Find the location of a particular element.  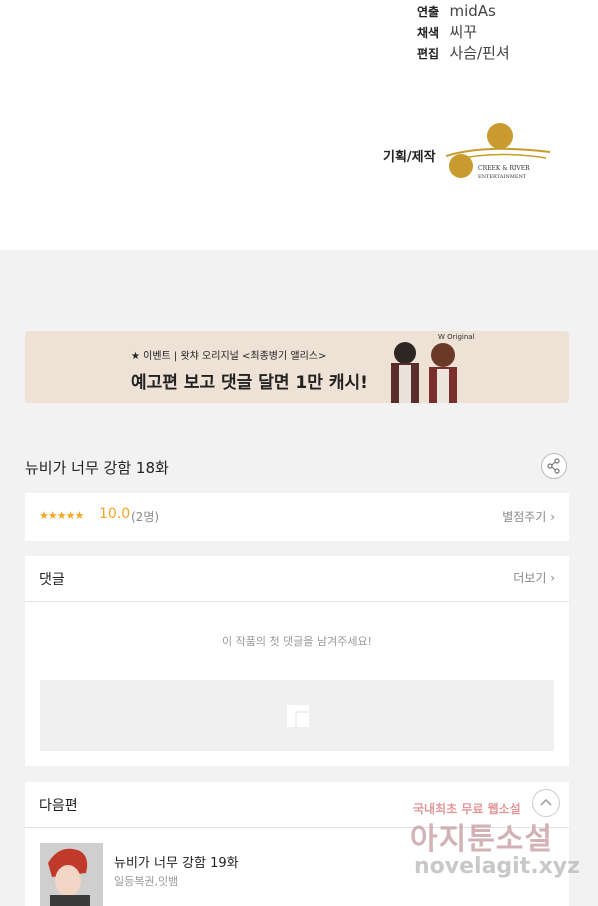

next-episode-thumbnail is located at coordinates (71, 874).